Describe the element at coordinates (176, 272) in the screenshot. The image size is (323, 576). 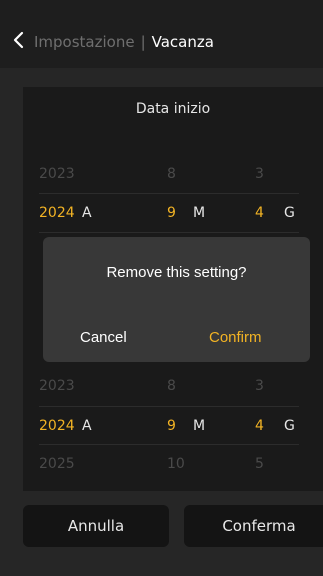
I see `dialog-message: Remove this setting?` at that location.